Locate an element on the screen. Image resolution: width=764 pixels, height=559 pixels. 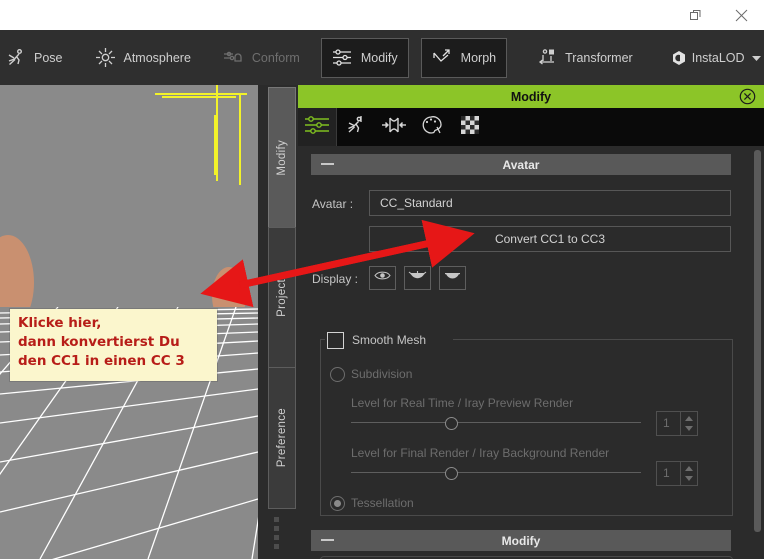
display-button-eyelash is located at coordinates (417, 278).